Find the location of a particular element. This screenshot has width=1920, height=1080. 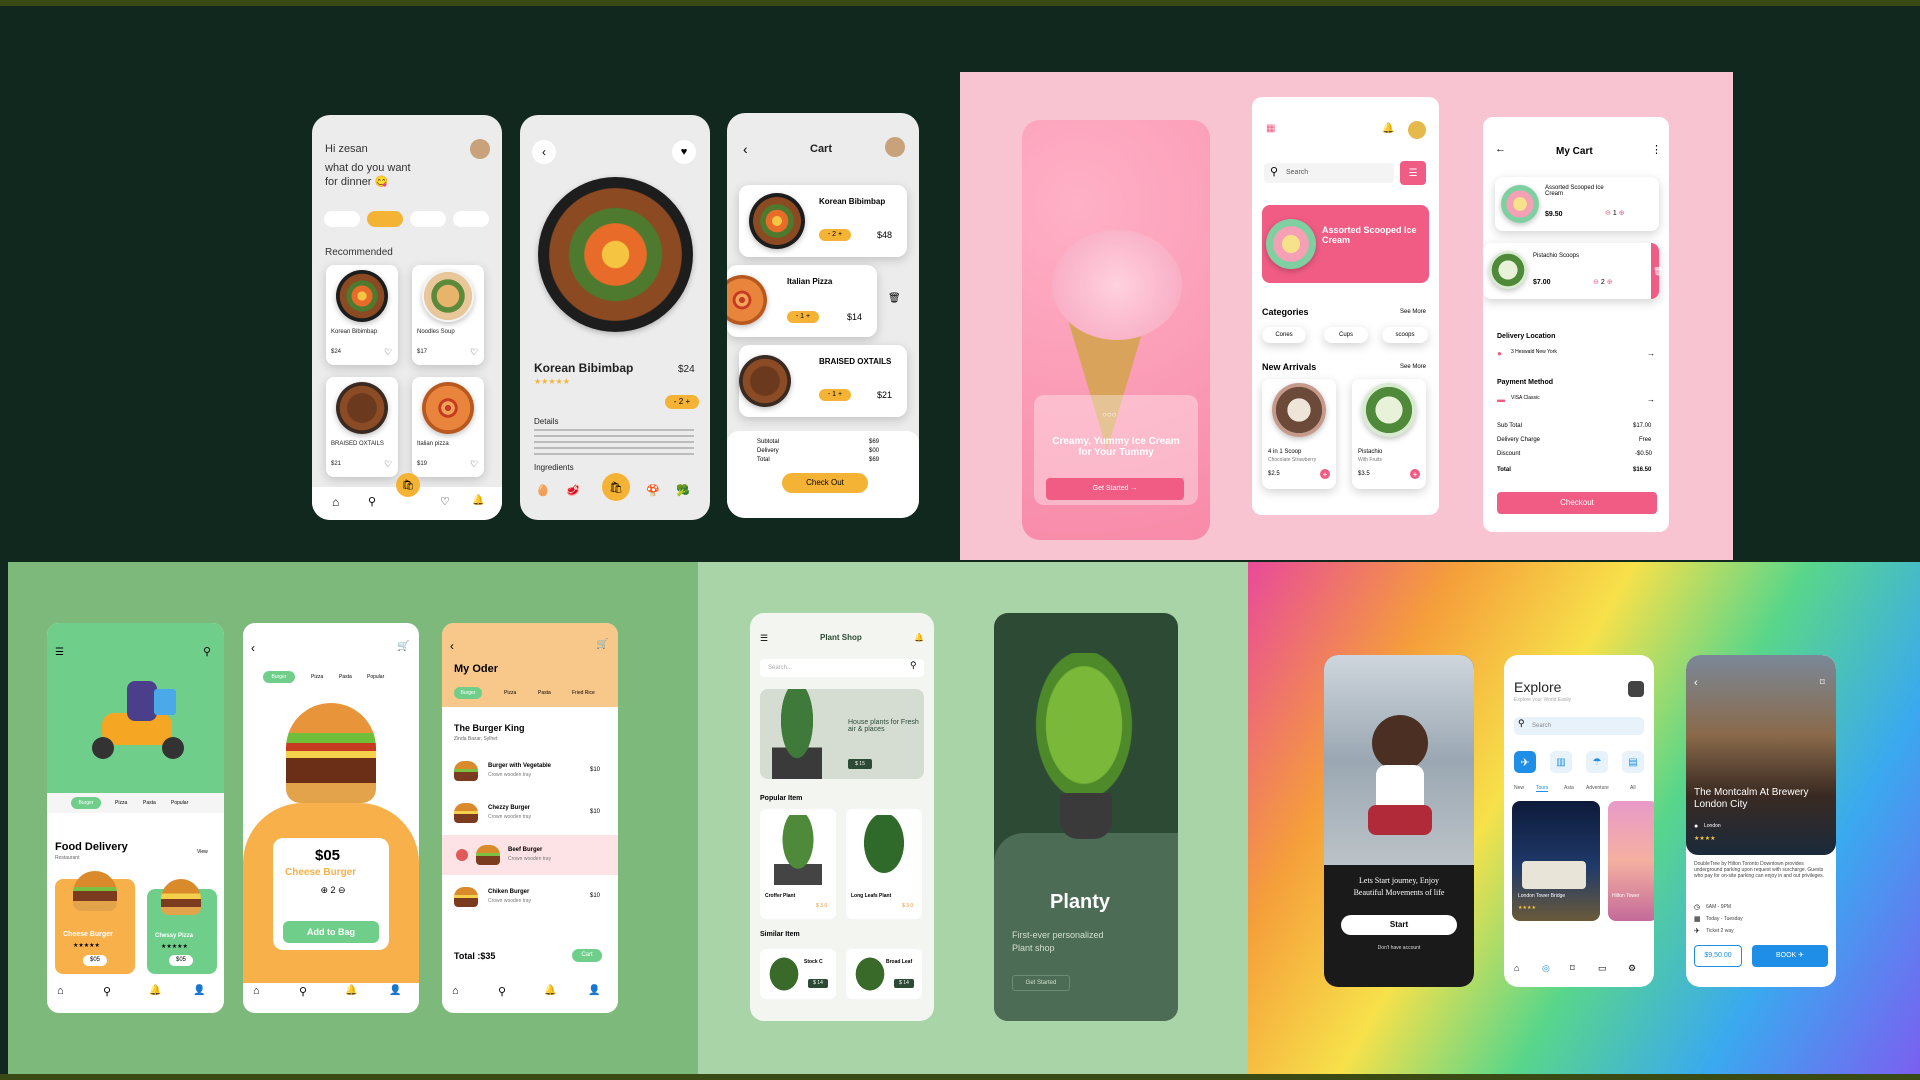

grid-icon: ▦ is located at coordinates (1270, 128).